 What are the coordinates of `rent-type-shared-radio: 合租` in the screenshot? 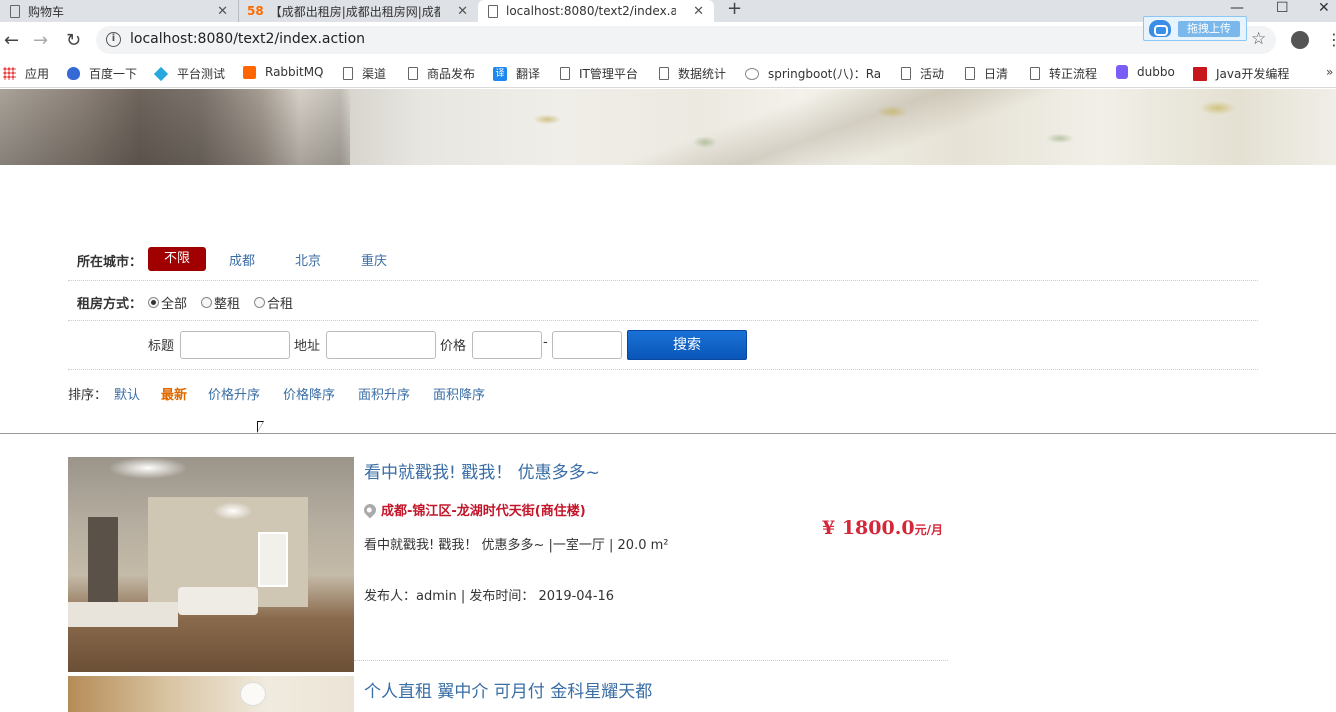 It's located at (273, 302).